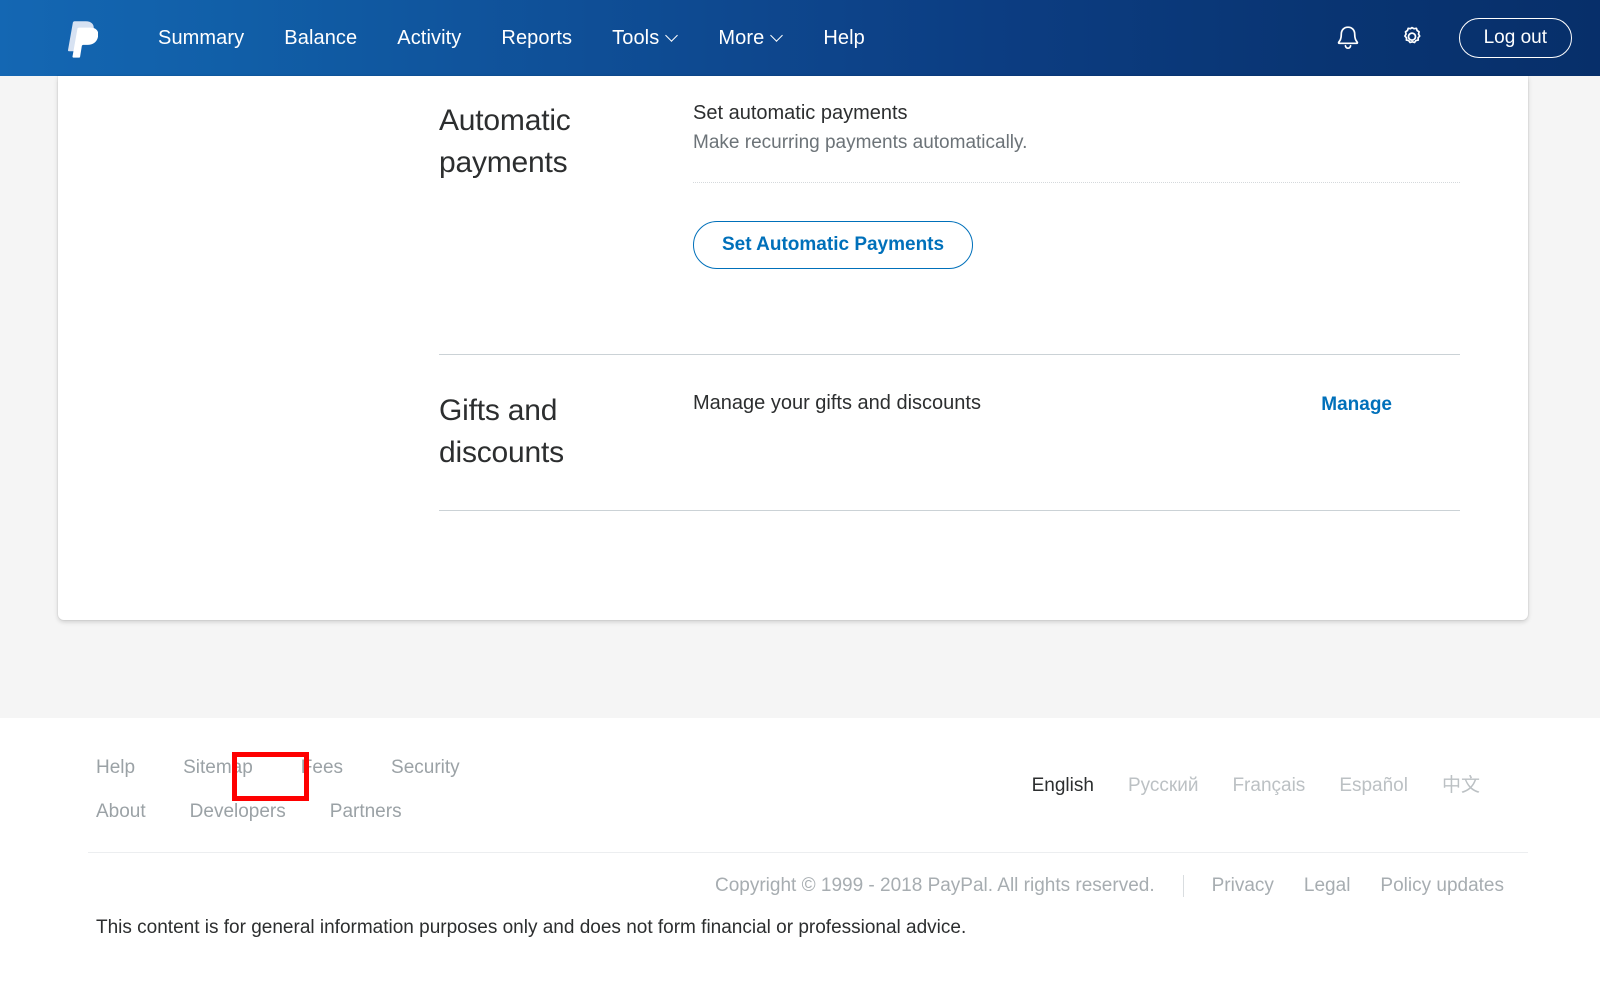  I want to click on nav-label: Balance, so click(321, 38).